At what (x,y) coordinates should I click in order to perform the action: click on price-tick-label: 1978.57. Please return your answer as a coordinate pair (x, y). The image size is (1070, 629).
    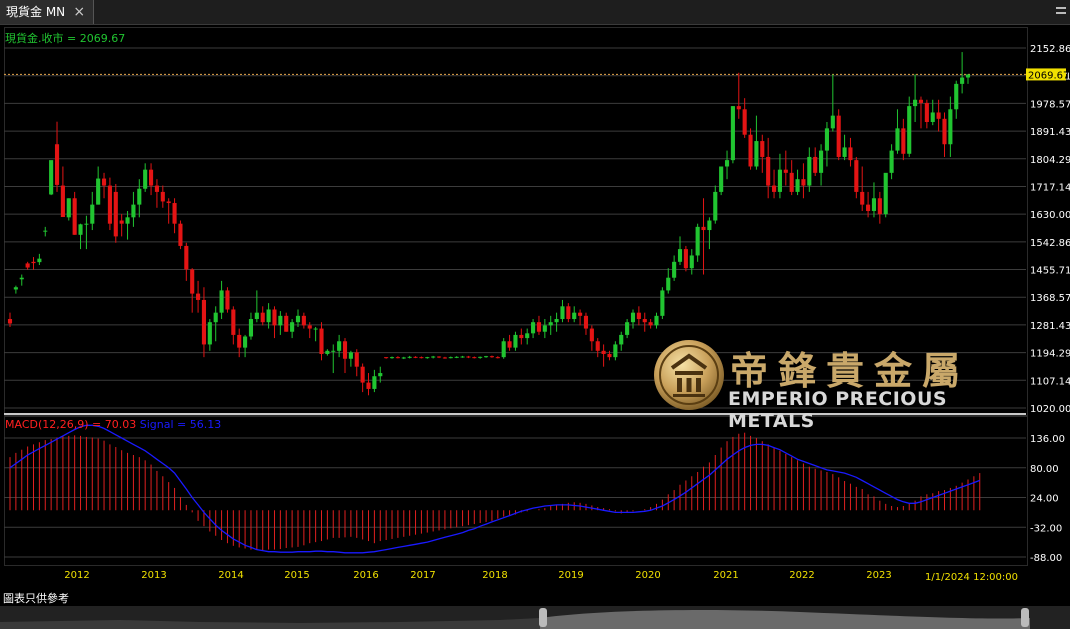
    Looking at the image, I should click on (1050, 104).